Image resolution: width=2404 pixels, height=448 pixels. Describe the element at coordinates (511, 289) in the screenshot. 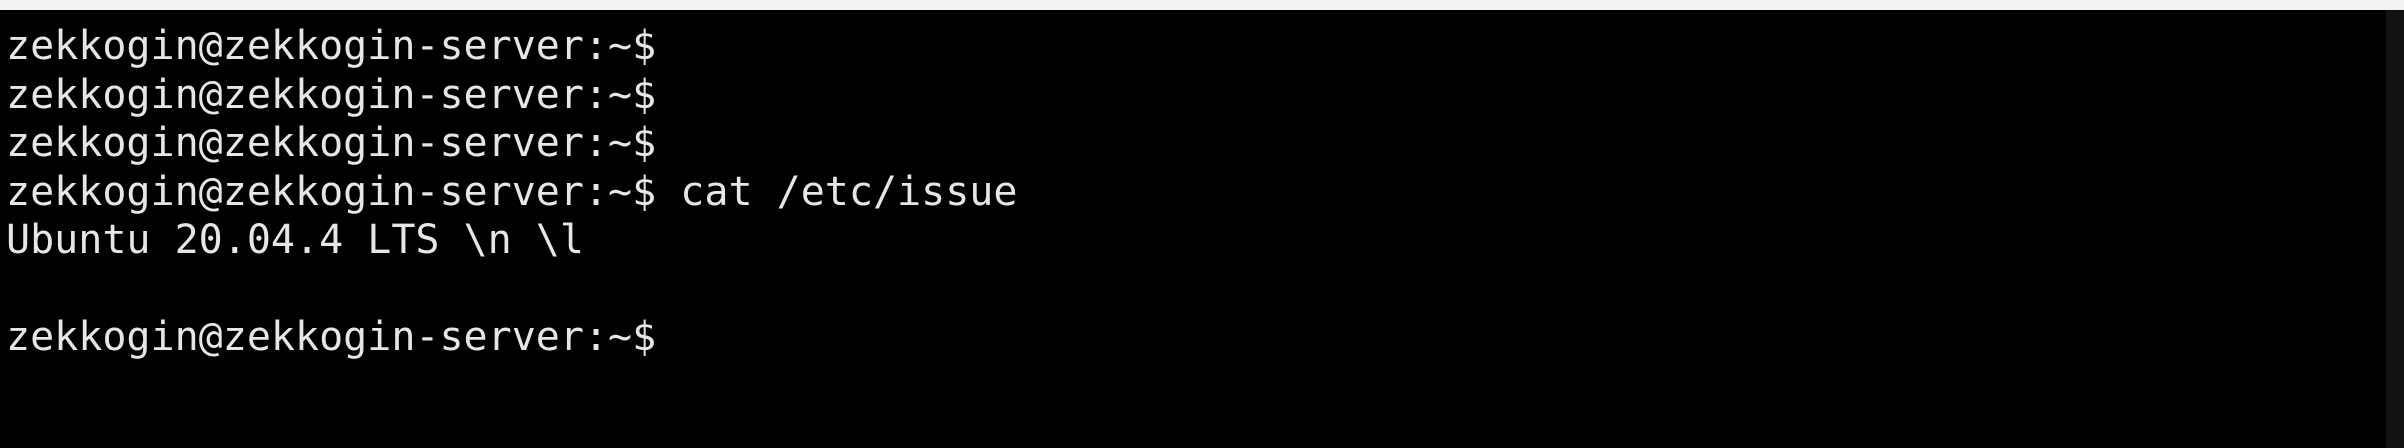

I see `terminal-blank-line` at that location.